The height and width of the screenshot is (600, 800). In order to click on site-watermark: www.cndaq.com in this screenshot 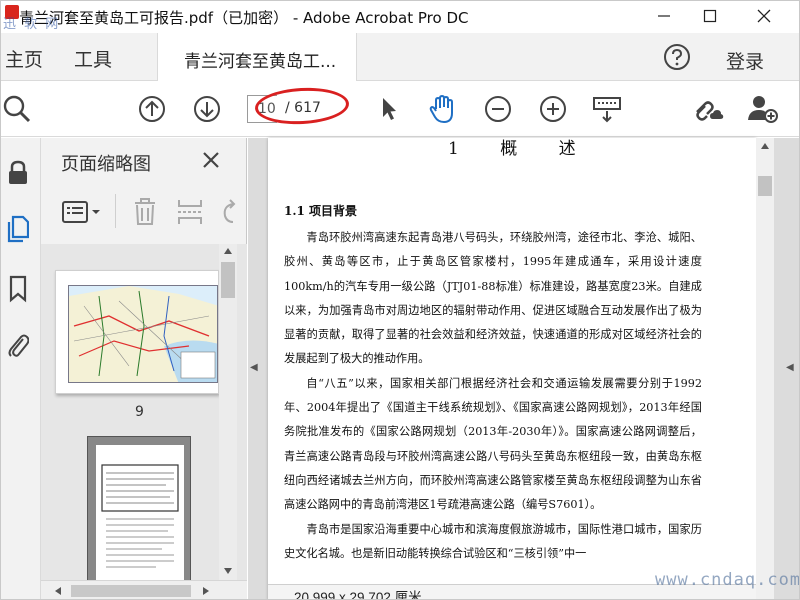, I will do `click(727, 580)`.